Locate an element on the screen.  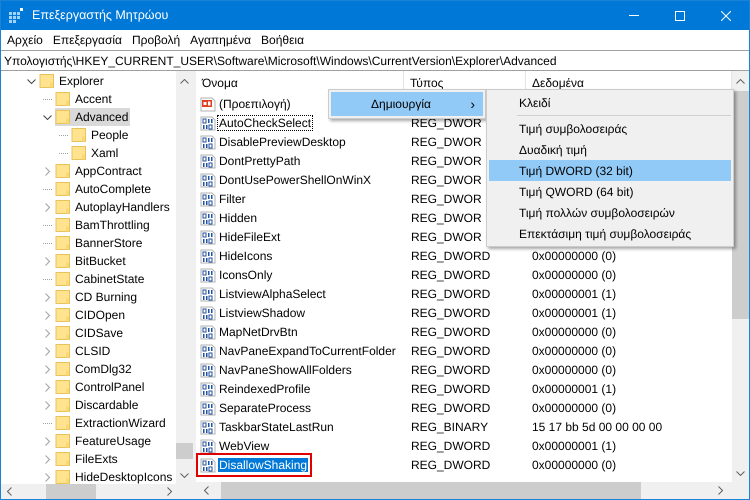
tree-item: BamThrottling is located at coordinates (103, 225).